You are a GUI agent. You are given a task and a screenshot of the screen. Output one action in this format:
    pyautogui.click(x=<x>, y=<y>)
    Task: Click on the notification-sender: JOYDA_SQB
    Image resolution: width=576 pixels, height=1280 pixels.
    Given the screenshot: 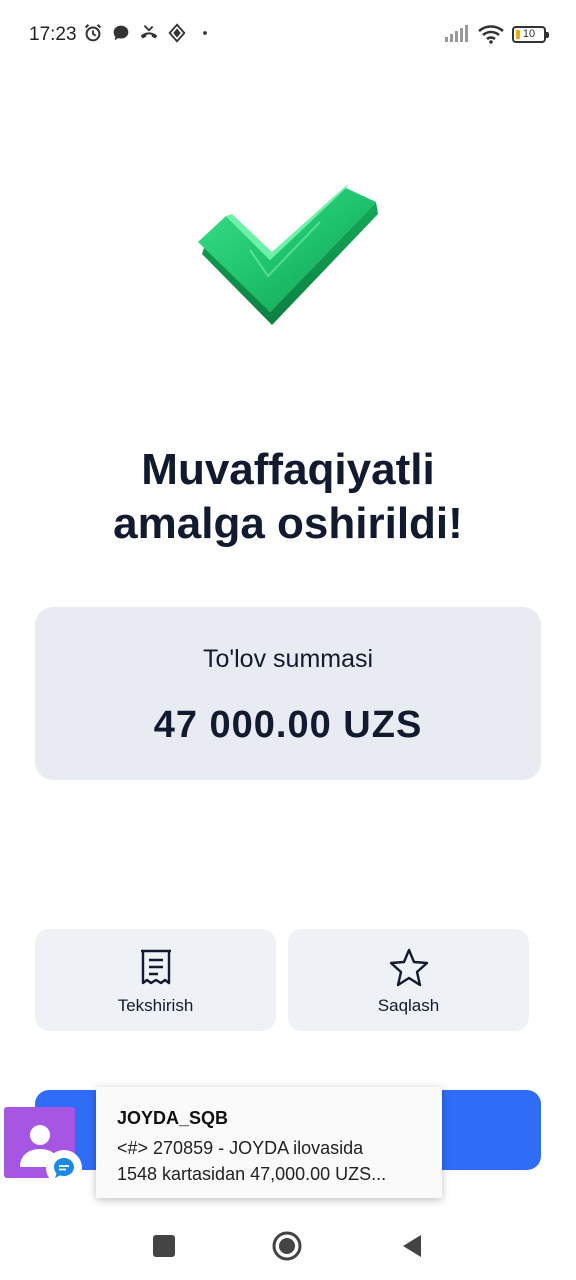 What is the action you would take?
    pyautogui.click(x=173, y=1118)
    